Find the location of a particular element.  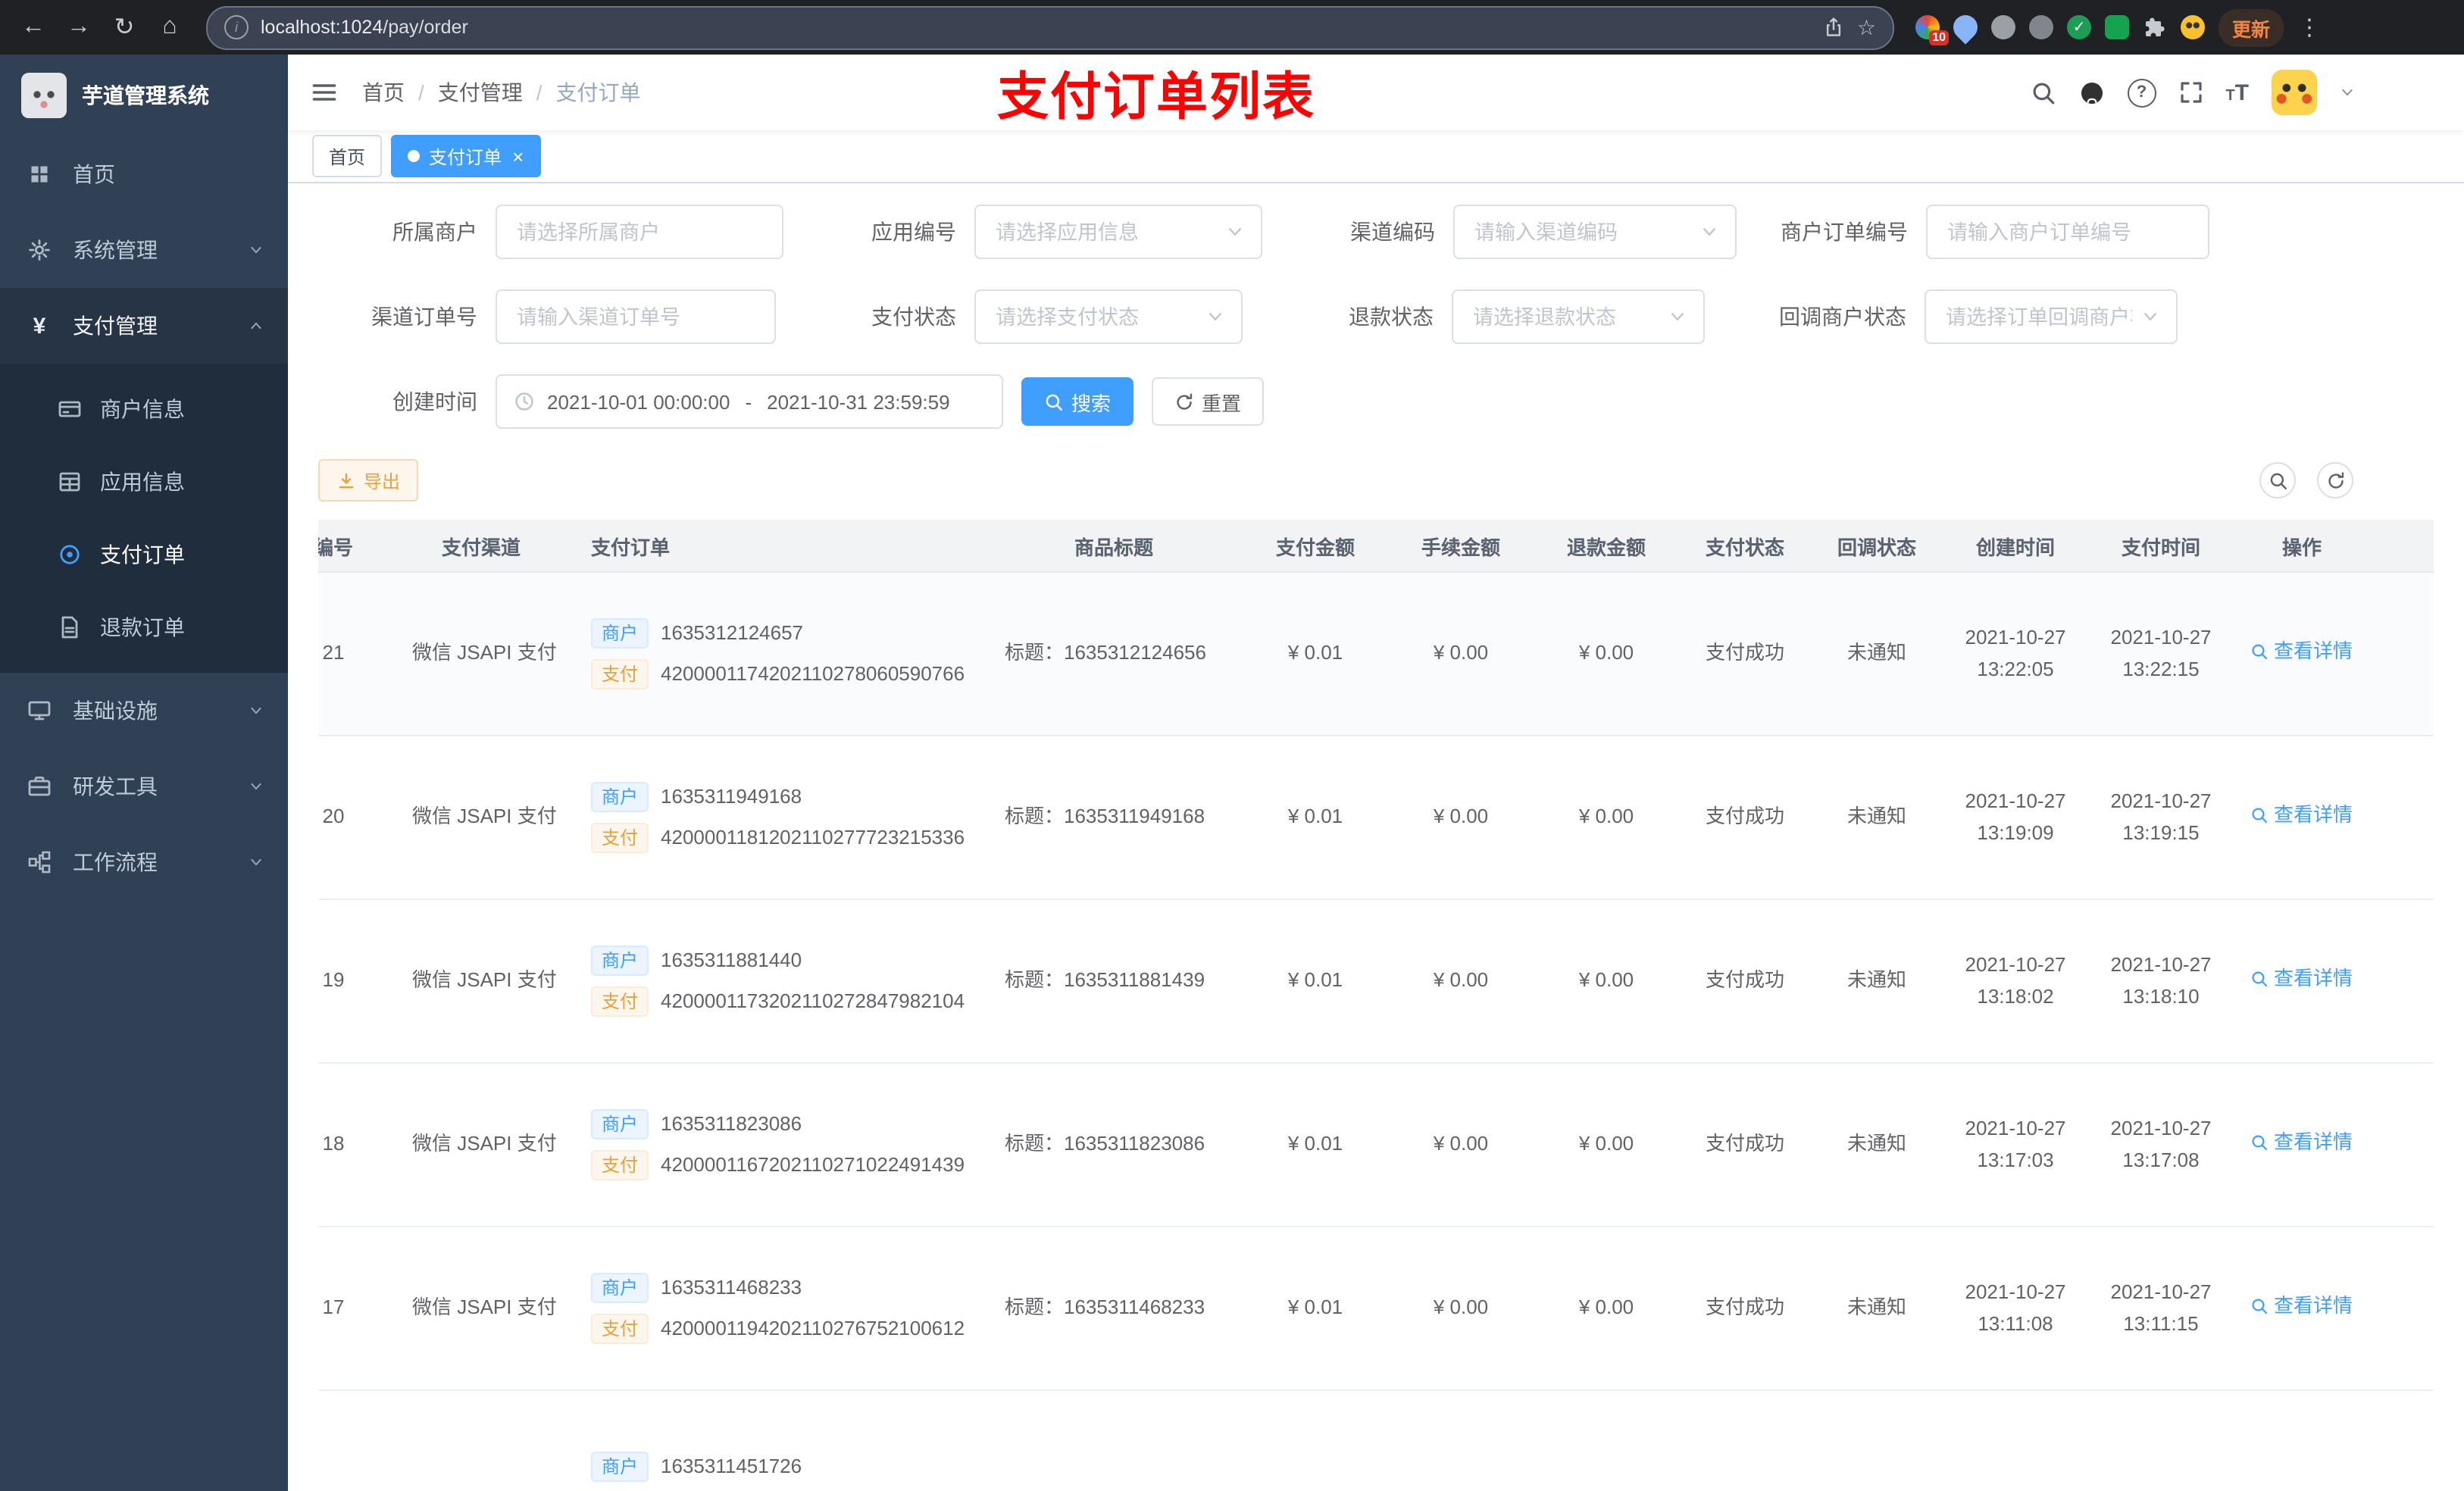

credit-card-icon is located at coordinates (70, 409).